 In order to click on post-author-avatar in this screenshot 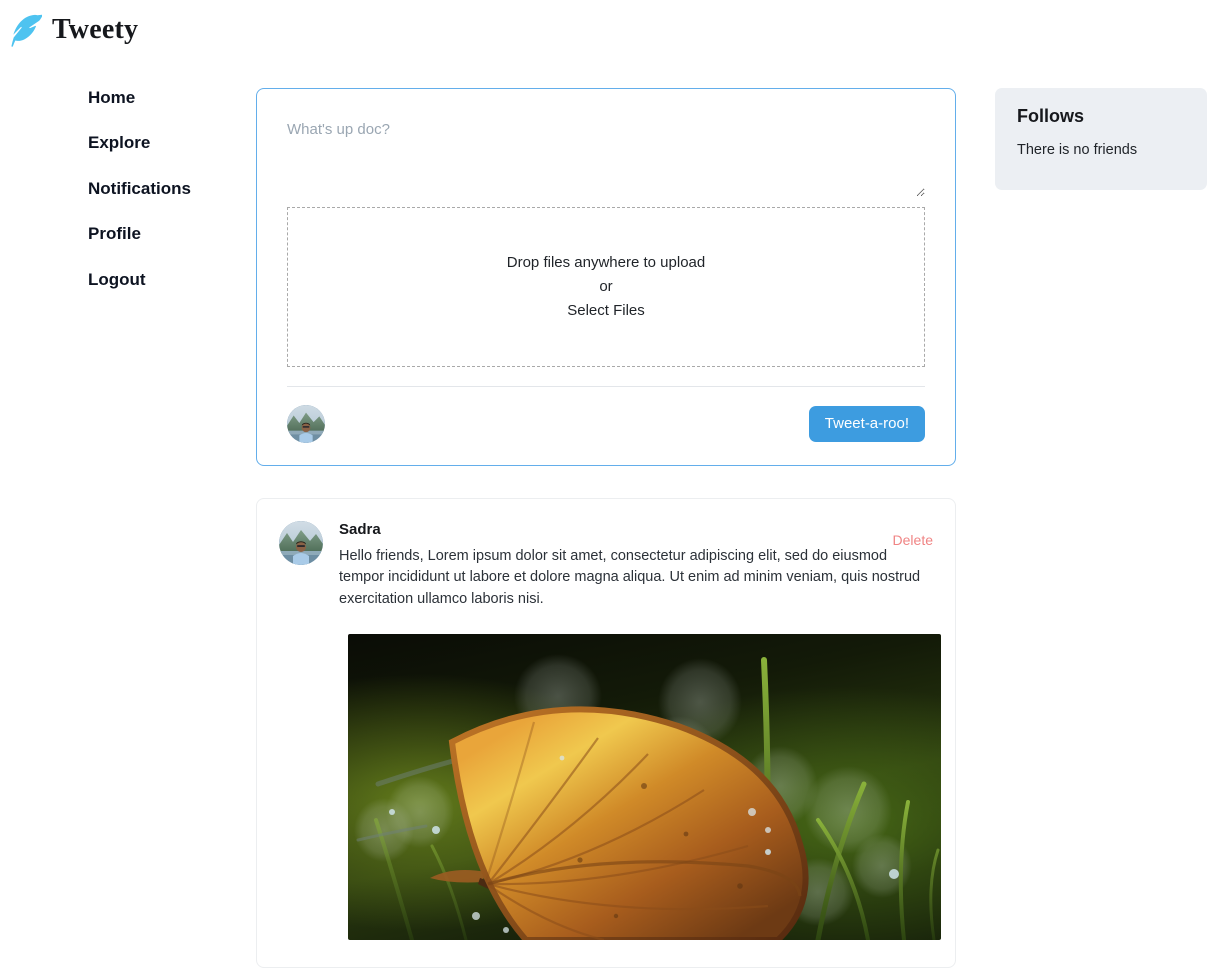, I will do `click(301, 543)`.